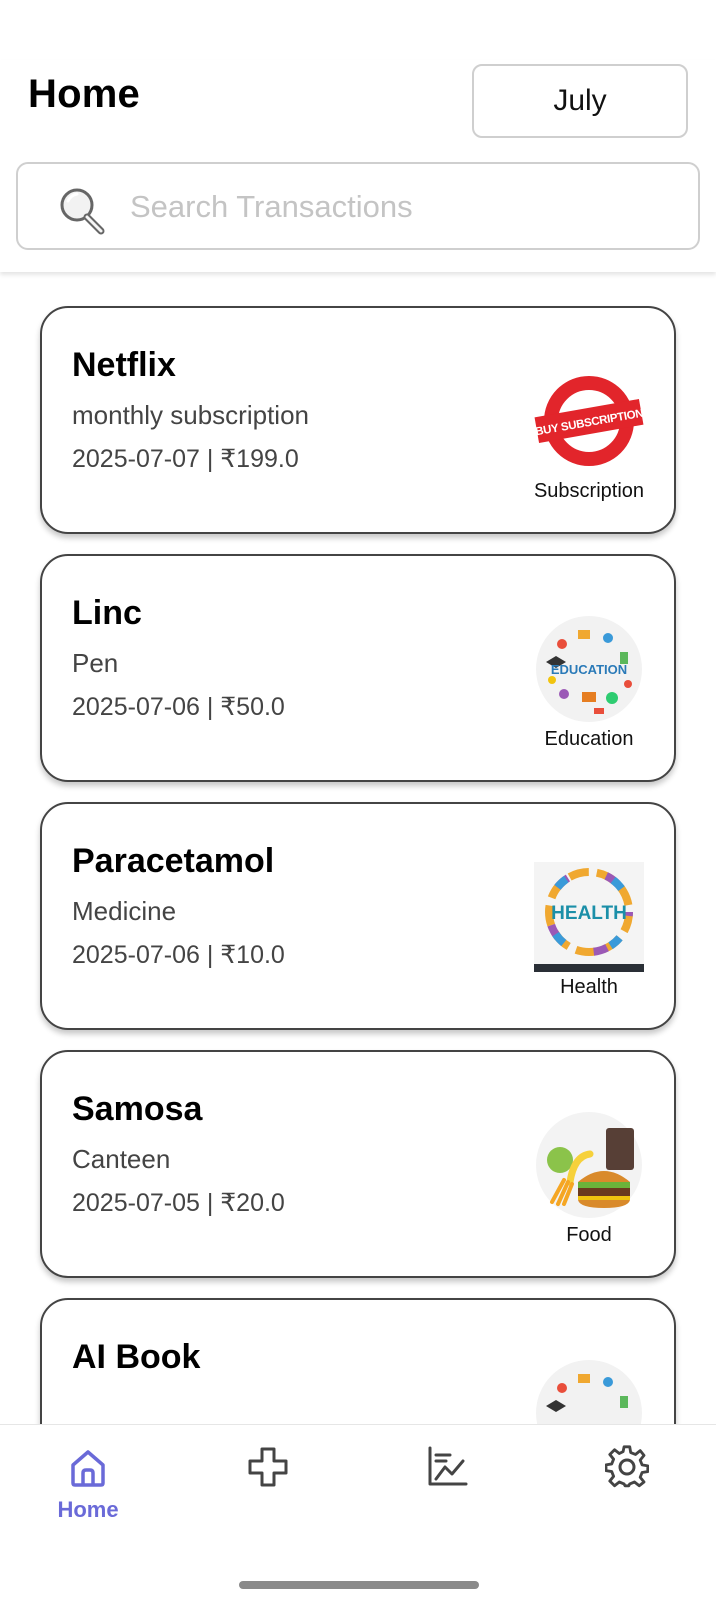  I want to click on transaction-date-amount: 2025-07-07 | ₹199.0, so click(185, 459).